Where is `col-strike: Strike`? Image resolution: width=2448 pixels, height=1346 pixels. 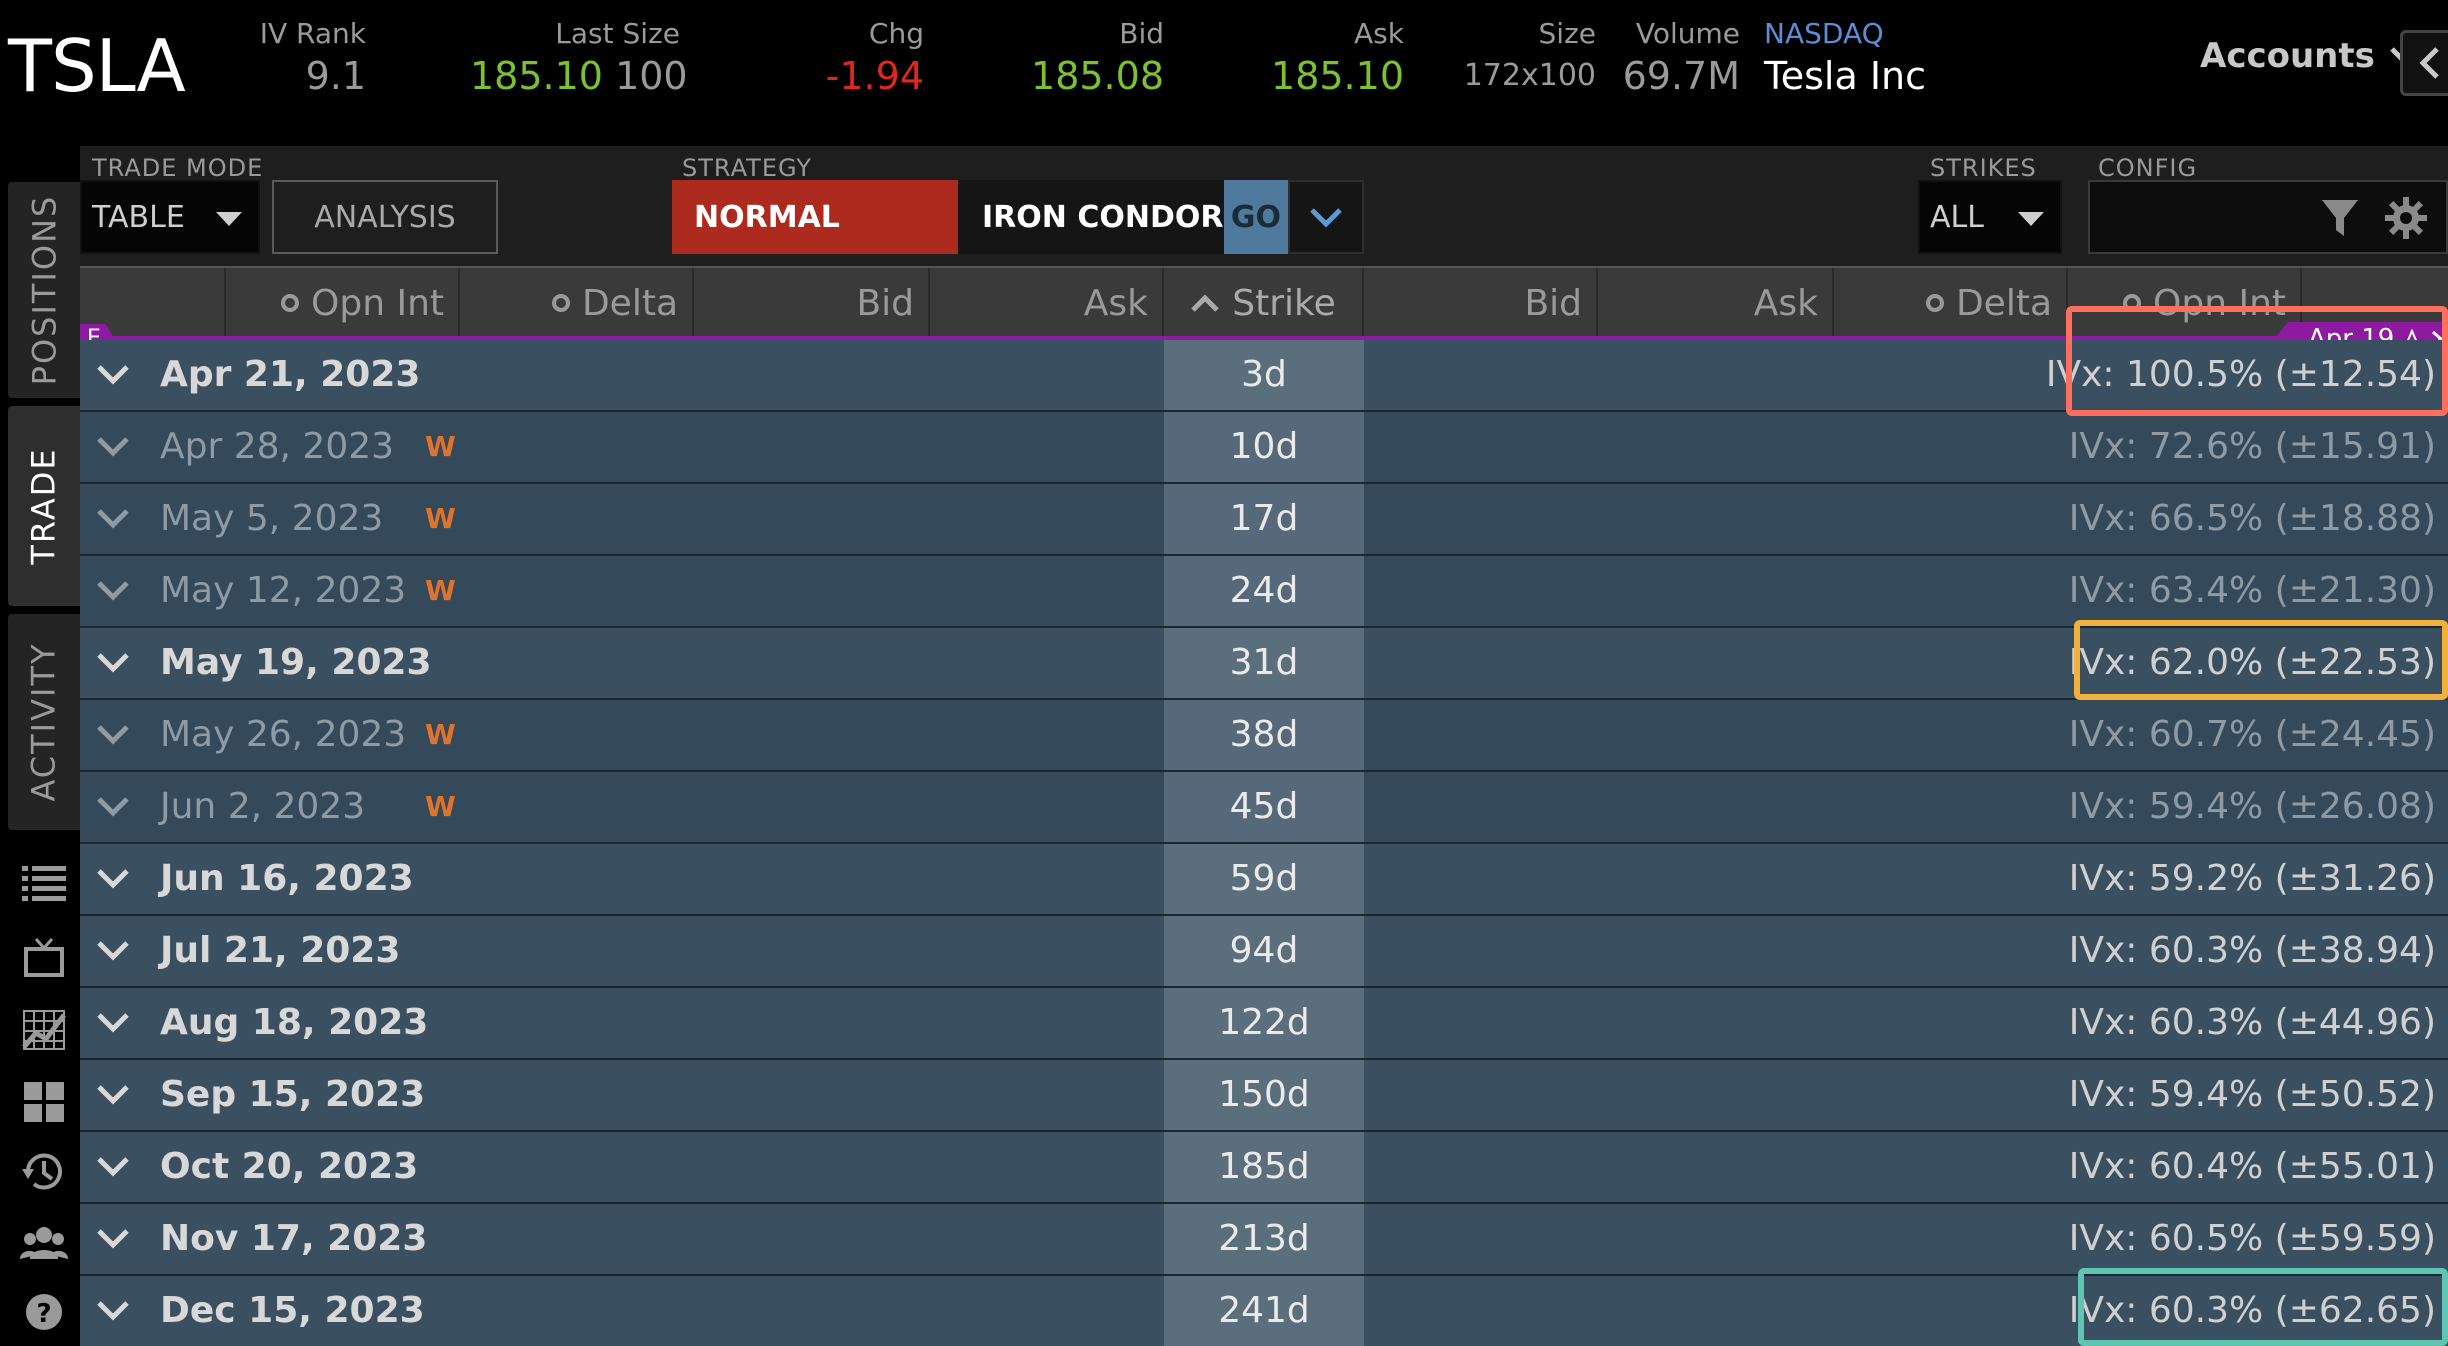
col-strike: Strike is located at coordinates (1264, 303).